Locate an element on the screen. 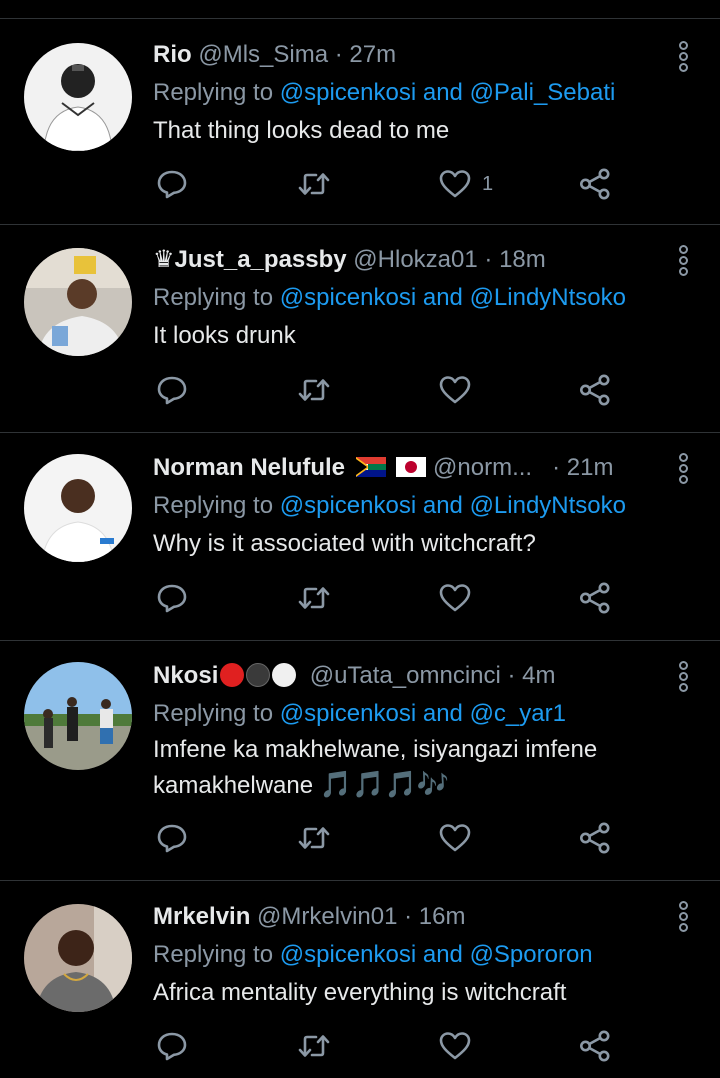 The image size is (720, 1078). like-button: 1 is located at coordinates (465, 184).